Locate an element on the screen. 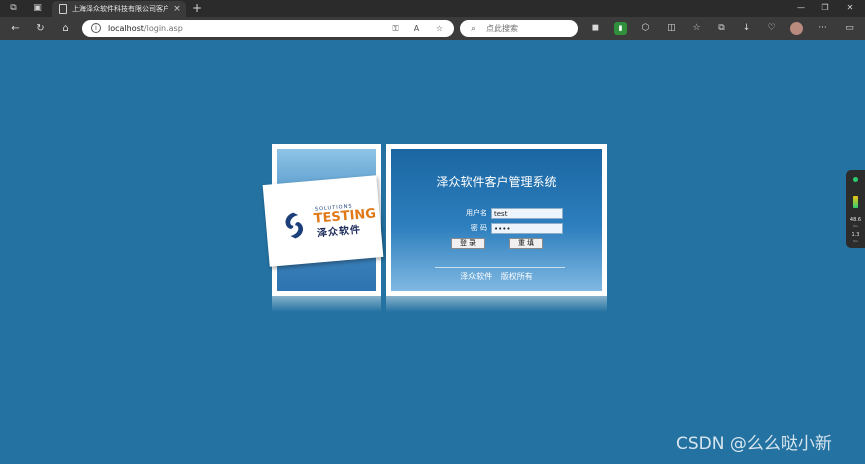 This screenshot has height=464, width=865. green-extension-icon: ▮ is located at coordinates (620, 28).